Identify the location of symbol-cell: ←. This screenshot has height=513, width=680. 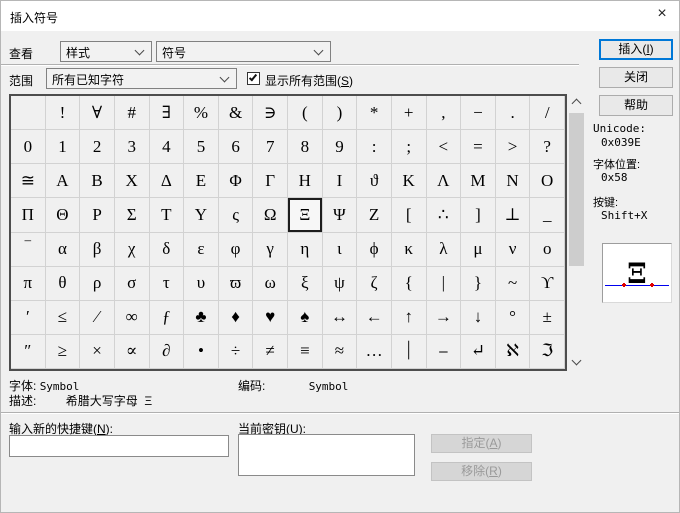
(374, 317).